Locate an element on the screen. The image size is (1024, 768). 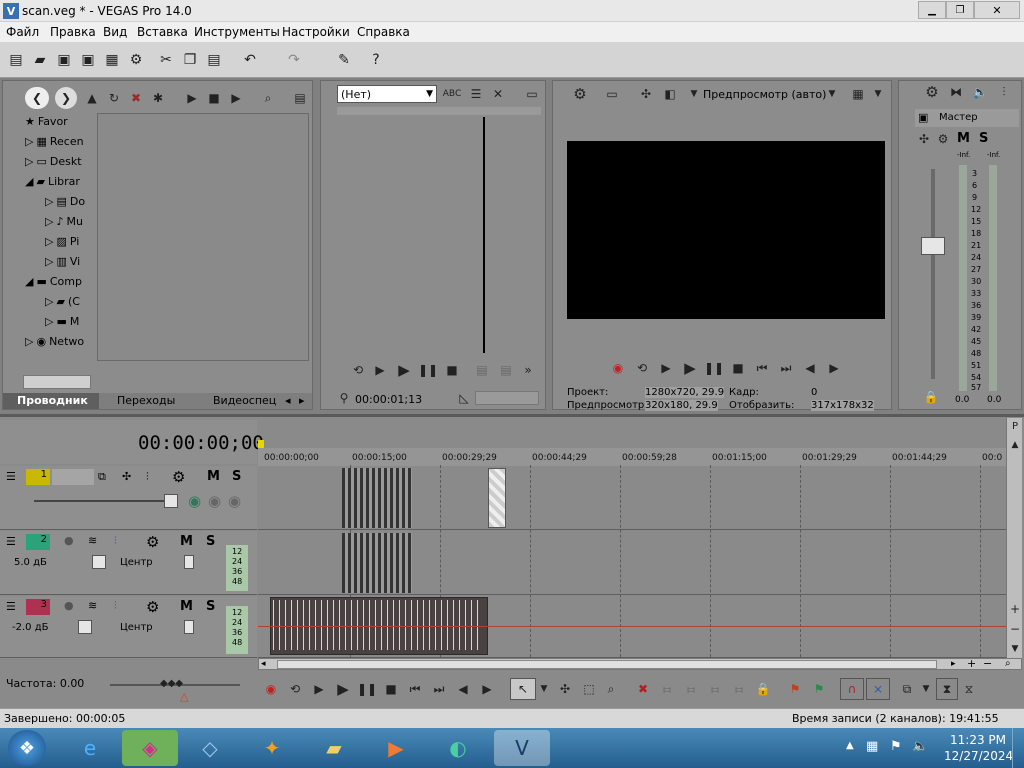
audio-clip is located at coordinates (377, 563).